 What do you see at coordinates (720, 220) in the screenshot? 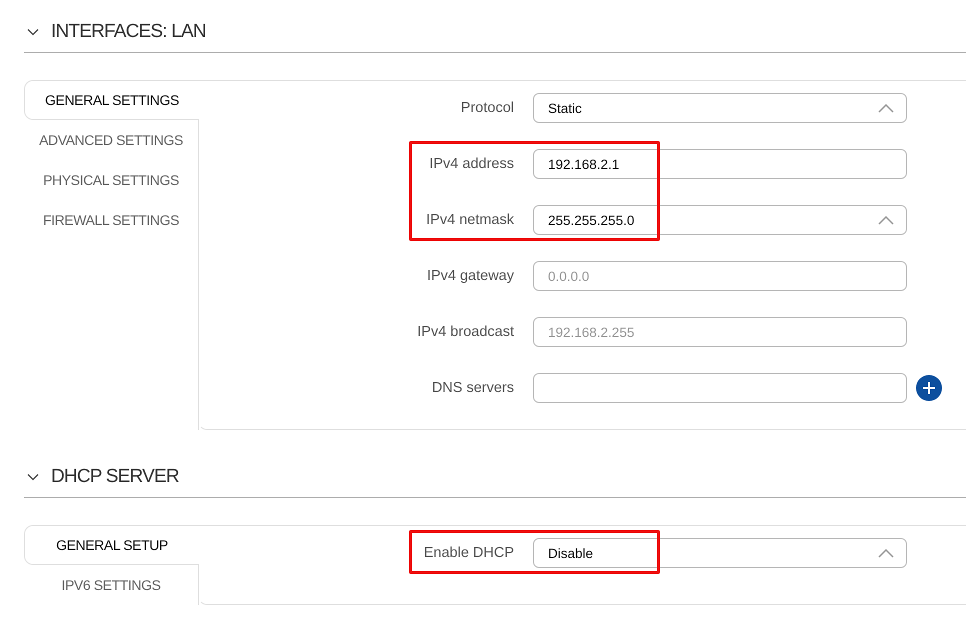
I see `select-field: 255.255.255.0` at bounding box center [720, 220].